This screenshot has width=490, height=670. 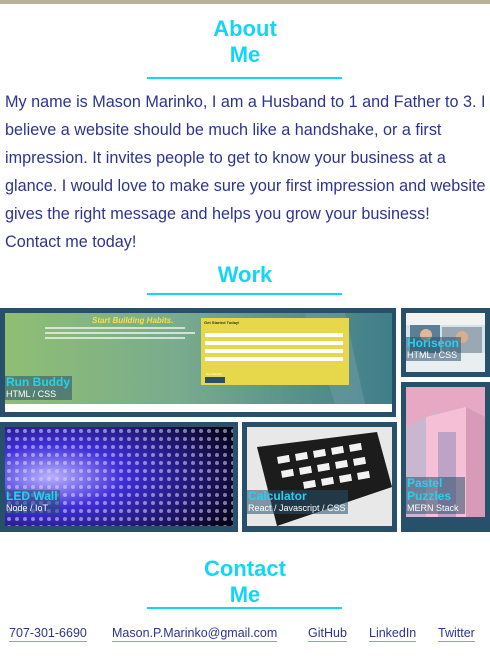 What do you see at coordinates (245, 28) in the screenshot?
I see `about-heading-line1: About` at bounding box center [245, 28].